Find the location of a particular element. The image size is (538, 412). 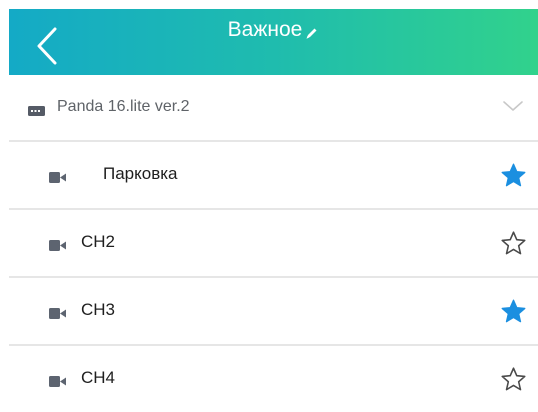

pencil-icon is located at coordinates (312, 33).